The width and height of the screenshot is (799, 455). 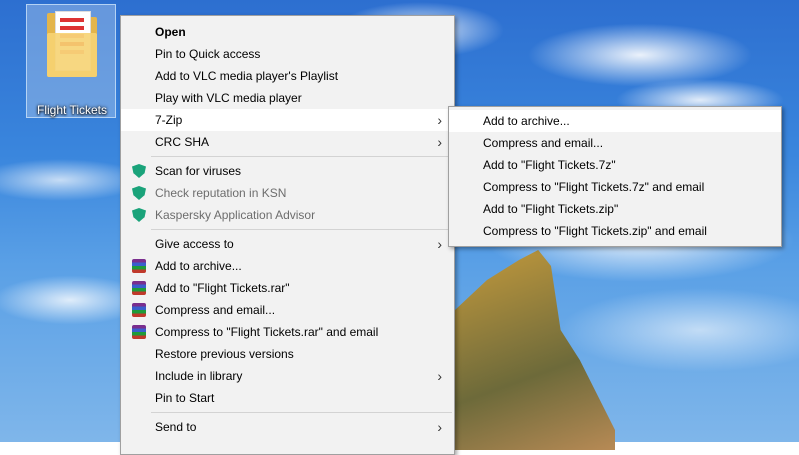 I want to click on menu-item-include-library: Include in library ›, so click(x=287, y=376).